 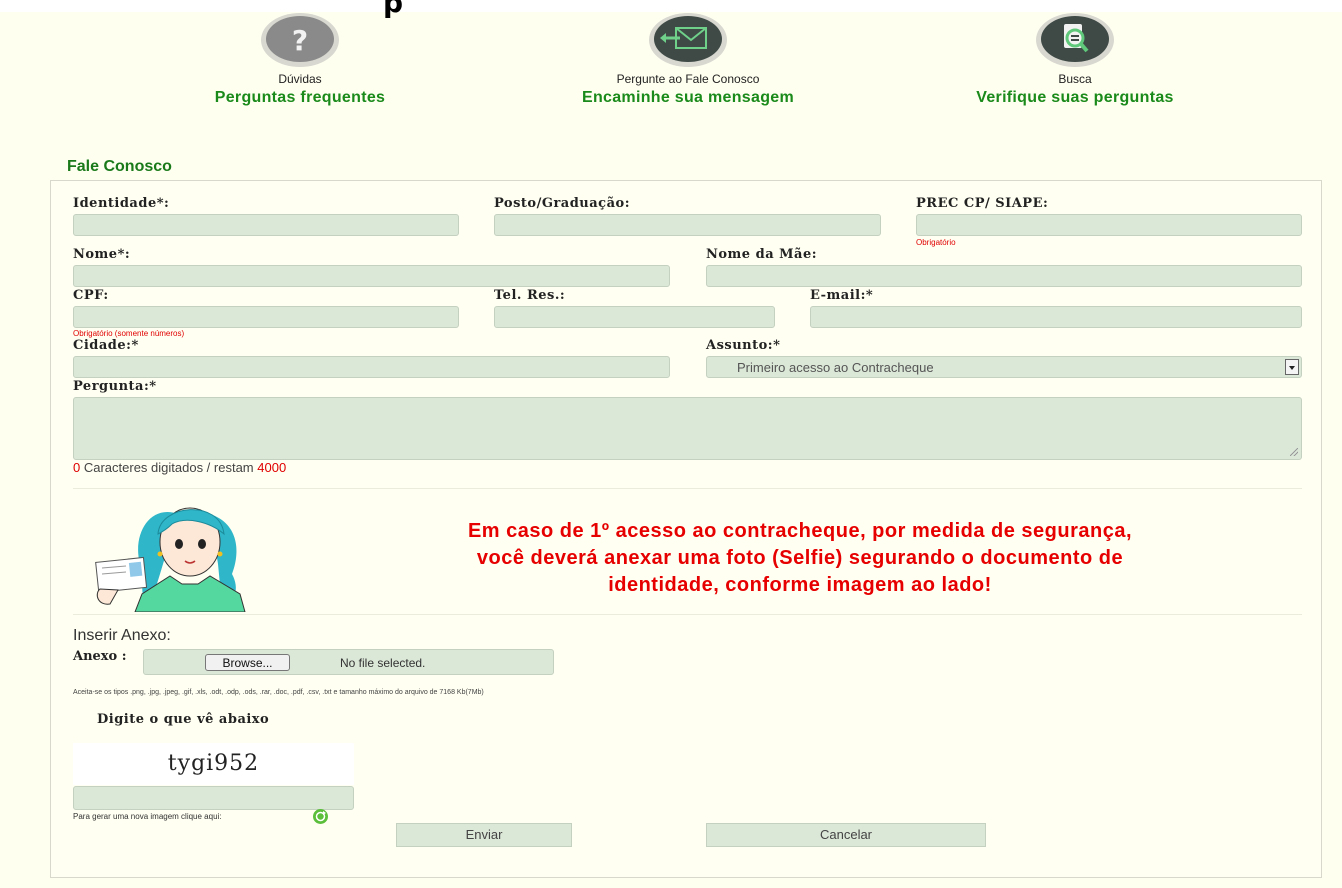 I want to click on captcha-image: tygi952, so click(x=213, y=764).